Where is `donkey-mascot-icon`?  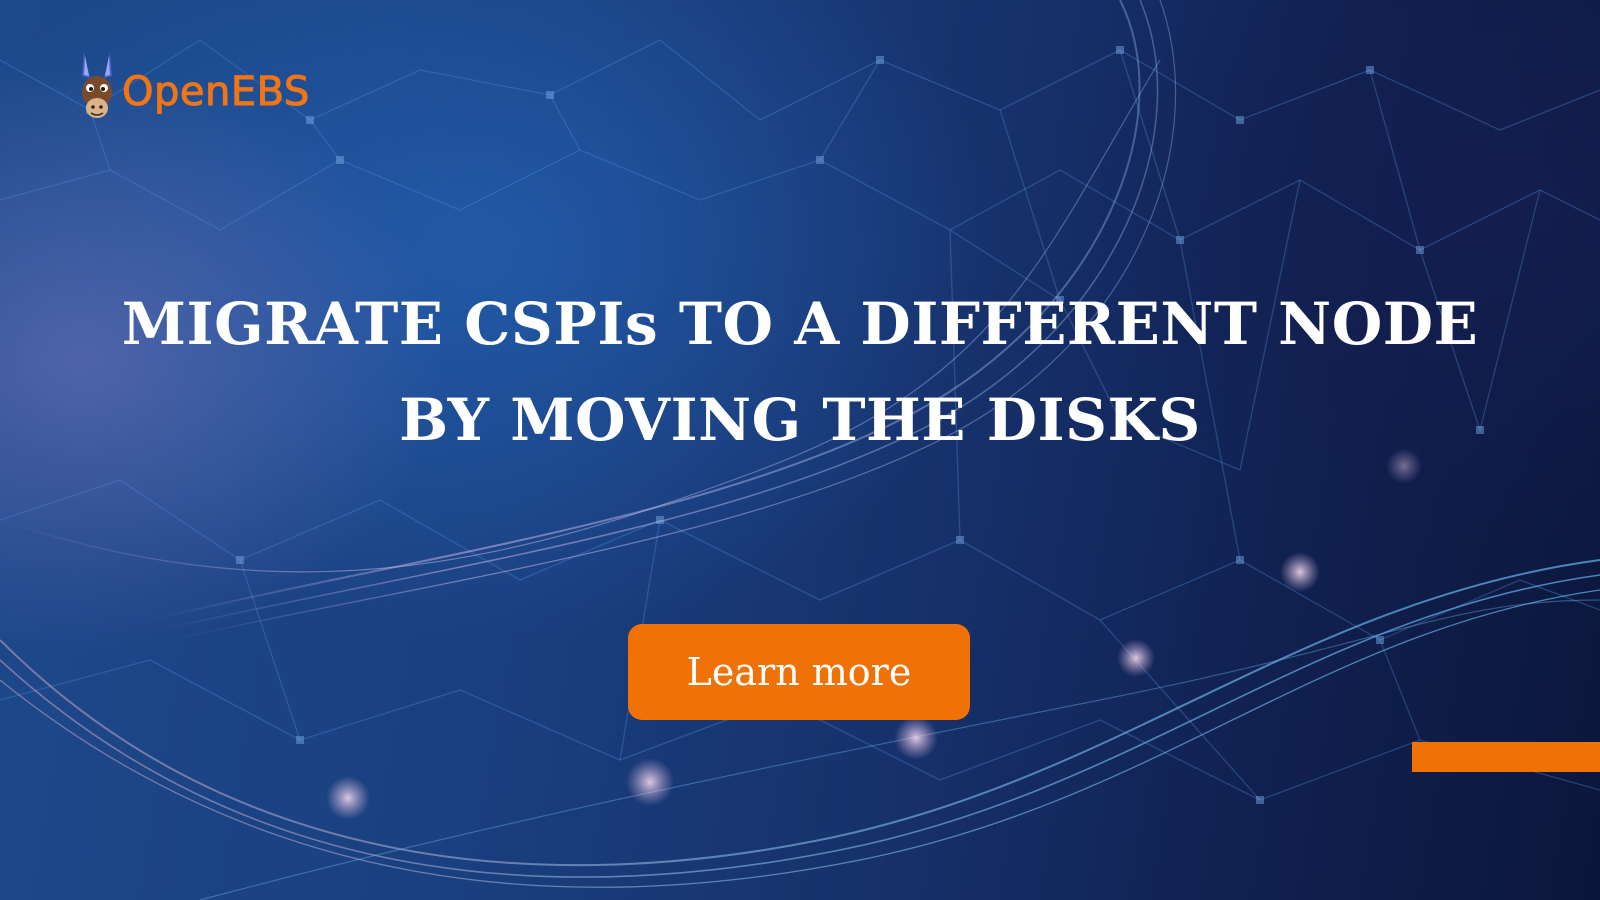 donkey-mascot-icon is located at coordinates (97, 85).